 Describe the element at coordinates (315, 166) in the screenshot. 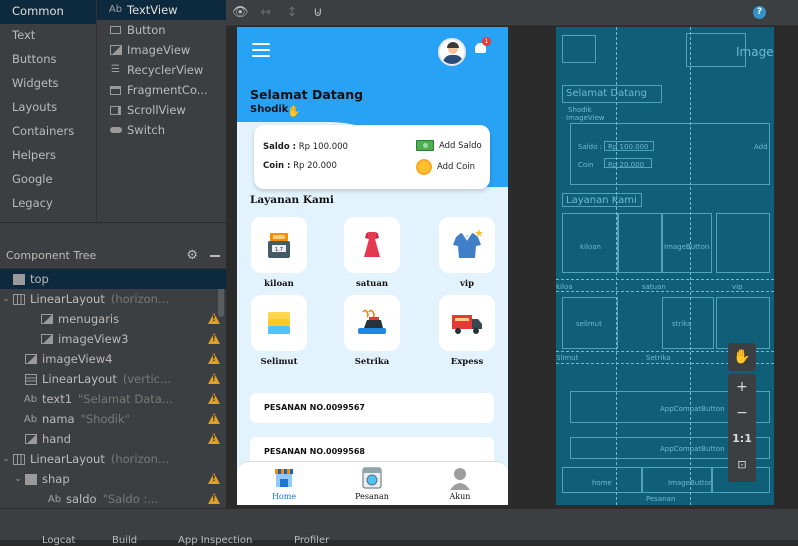

I see `coin-value: Rp 20.000` at that location.